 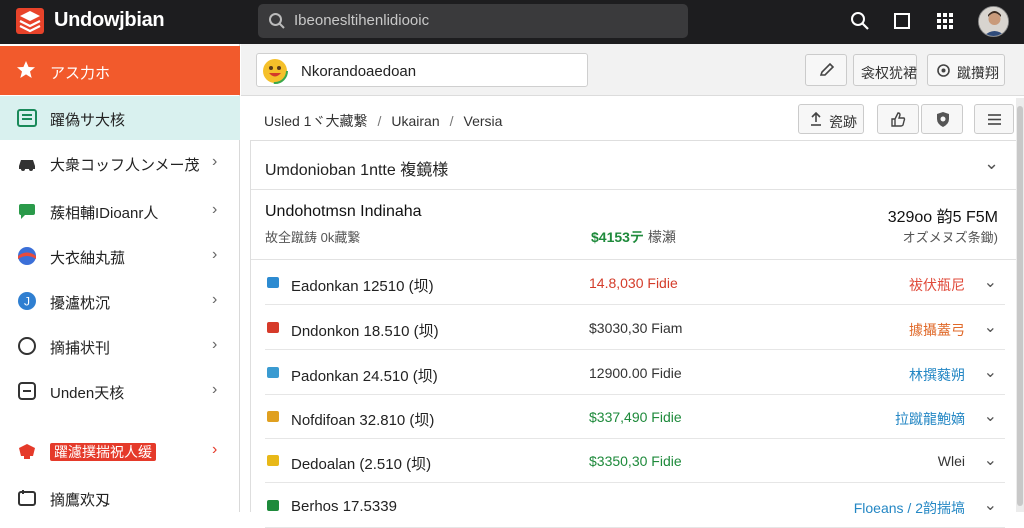 I want to click on plus-box-icon, so click(x=27, y=391).